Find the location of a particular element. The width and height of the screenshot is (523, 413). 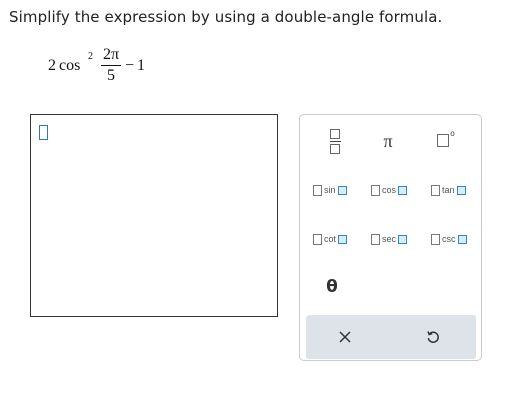

fraction-template-icon is located at coordinates (335, 141).